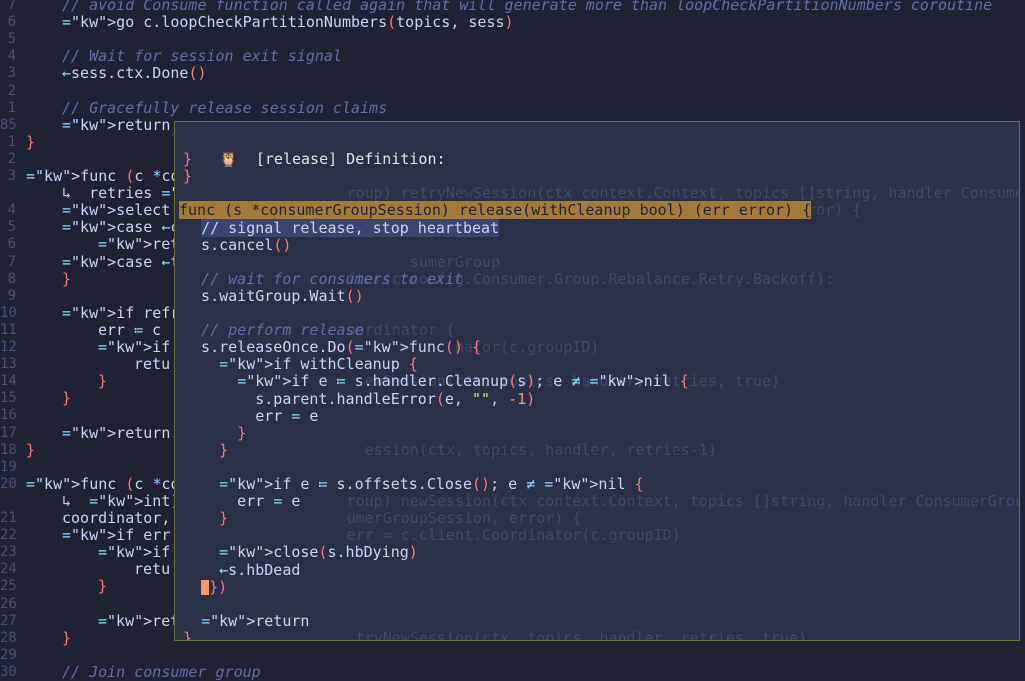 The width and height of the screenshot is (1025, 681). I want to click on code-text: // Wait for session exit signal, so click(202, 56).